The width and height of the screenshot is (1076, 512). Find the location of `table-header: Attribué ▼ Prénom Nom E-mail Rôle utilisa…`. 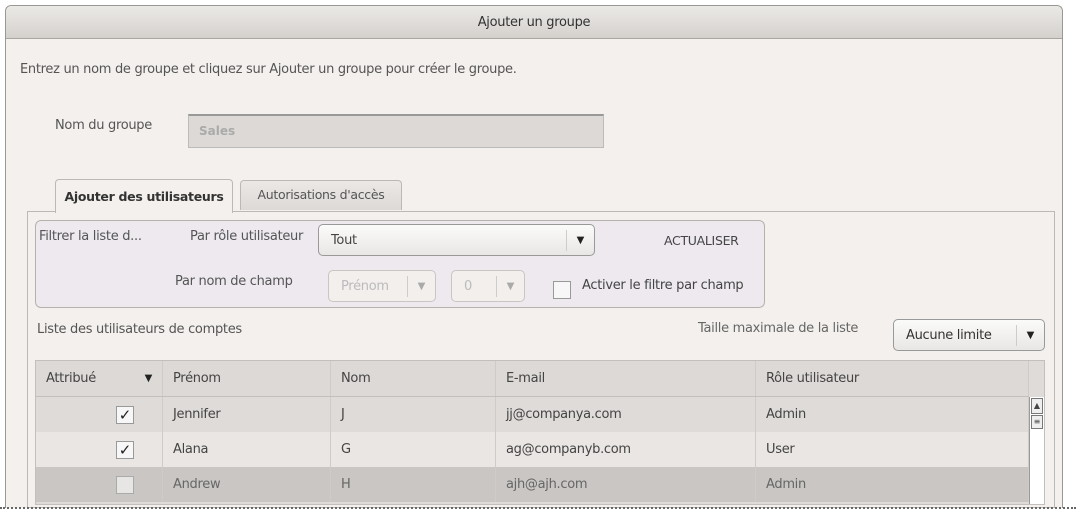

table-header: Attribué ▼ Prénom Nom E-mail Rôle utilisa… is located at coordinates (532, 379).